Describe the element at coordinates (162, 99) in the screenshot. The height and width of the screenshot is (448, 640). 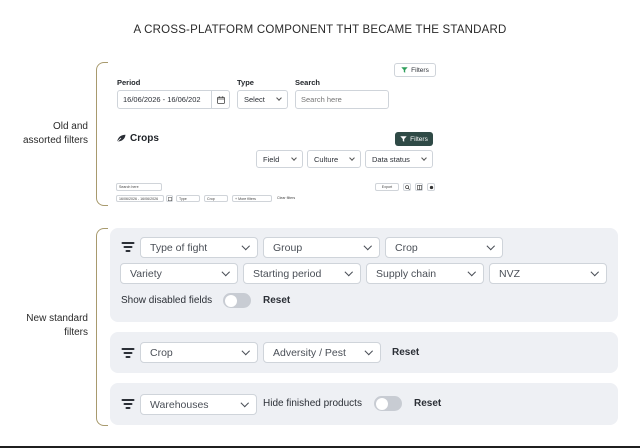
I see `period-date-value: 16/06/2026 - 16/06/202` at that location.